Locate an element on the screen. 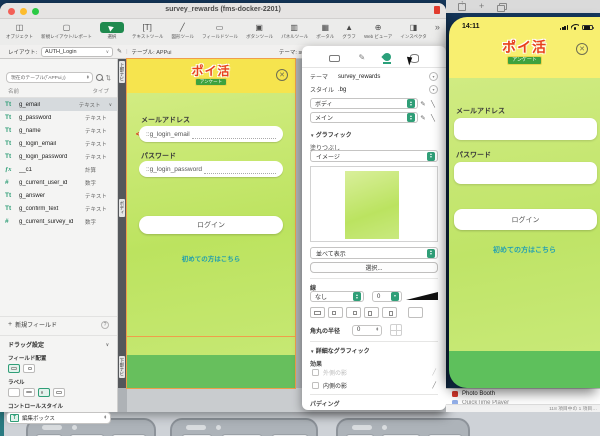 The height and width of the screenshot is (436, 600). field-row: # g_current_survey_id 数字 ∨ is located at coordinates (58, 221).